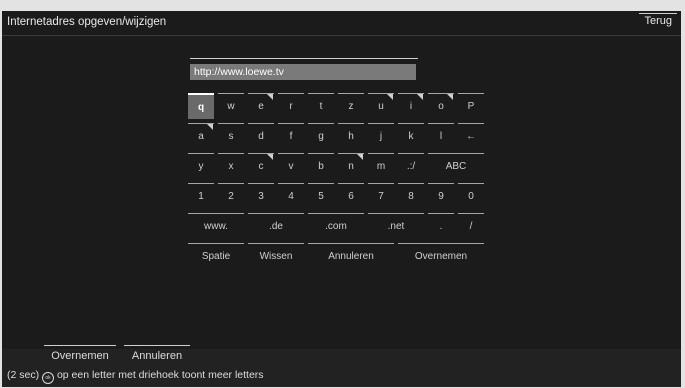 The image size is (685, 388). I want to click on key-label: .de, so click(276, 226).